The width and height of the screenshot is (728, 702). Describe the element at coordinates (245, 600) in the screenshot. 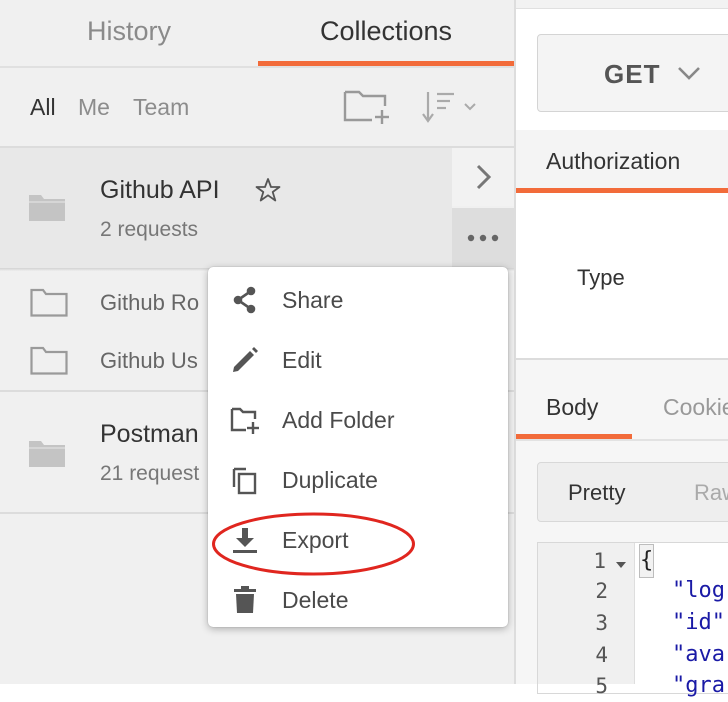

I see `trash-icon` at that location.